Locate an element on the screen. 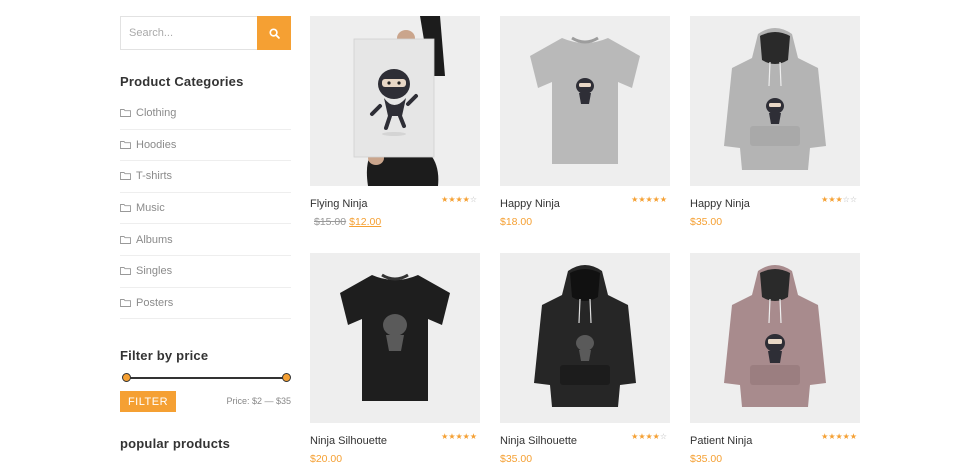 The height and width of the screenshot is (471, 980). category-item-posters: Posters is located at coordinates (205, 304).